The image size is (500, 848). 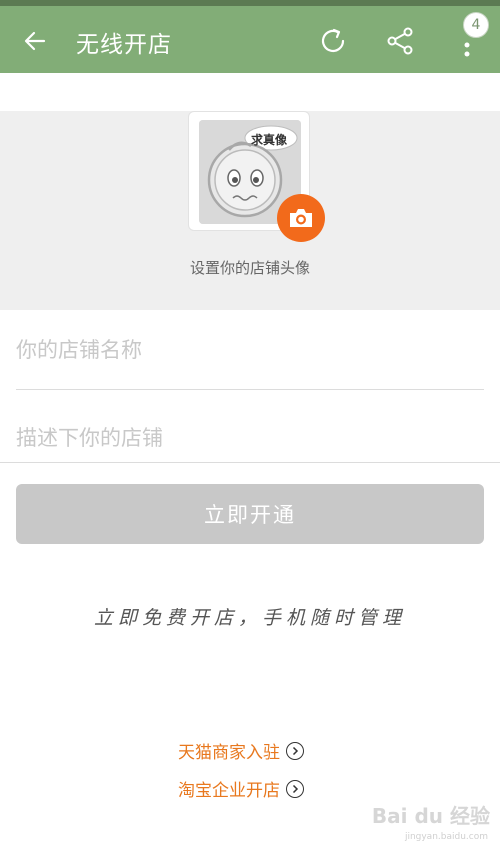 I want to click on refresh-icon, so click(x=333, y=40).